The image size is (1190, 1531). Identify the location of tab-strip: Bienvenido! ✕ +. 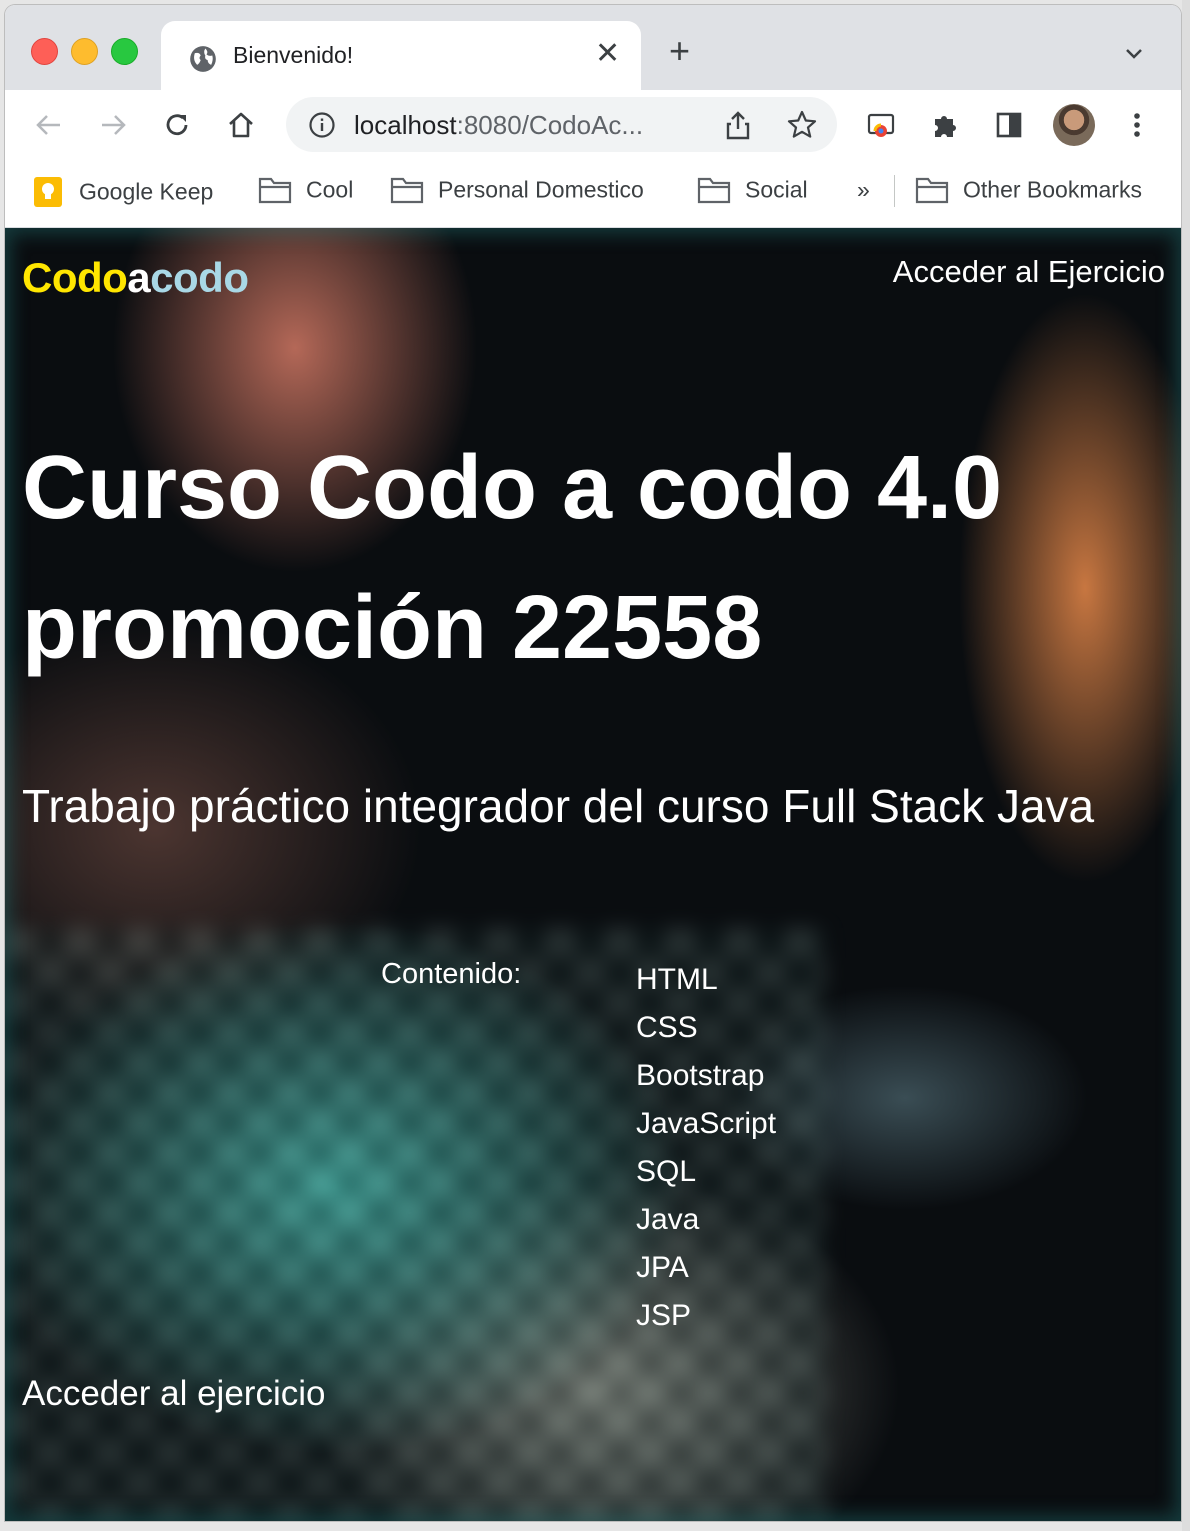
(593, 48).